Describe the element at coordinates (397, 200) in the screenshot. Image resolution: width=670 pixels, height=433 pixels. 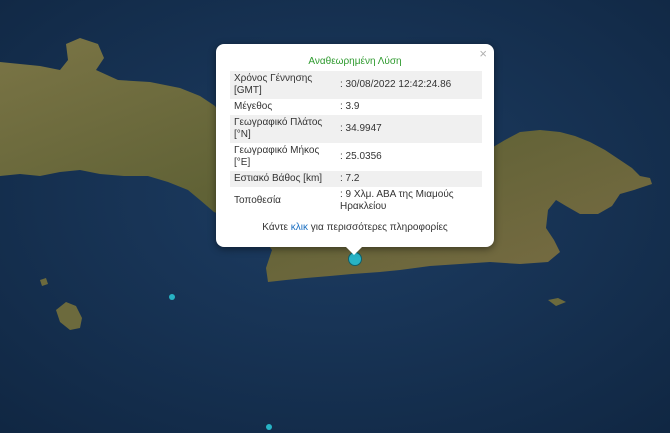
I see `row-value: : 9 Χλμ. ΑΒΑ της Μιαμούς Ηρακλείου` at that location.